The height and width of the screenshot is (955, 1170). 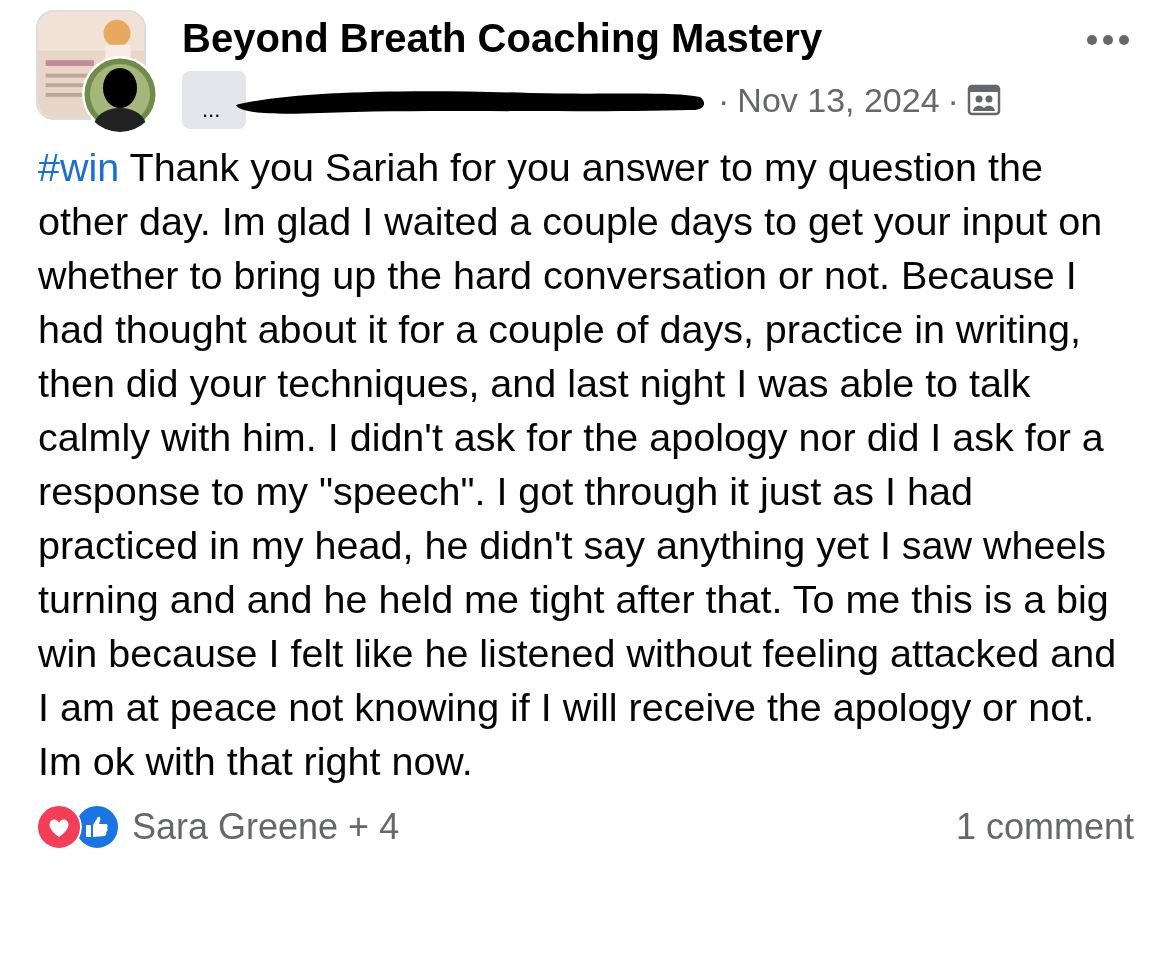 What do you see at coordinates (79, 167) in the screenshot?
I see `hashtag-link: #win` at bounding box center [79, 167].